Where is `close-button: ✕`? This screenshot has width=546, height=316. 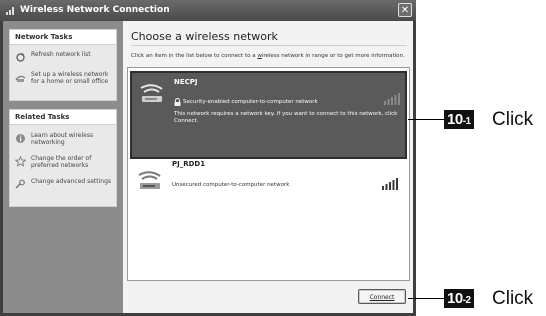
close-button: ✕ is located at coordinates (405, 10).